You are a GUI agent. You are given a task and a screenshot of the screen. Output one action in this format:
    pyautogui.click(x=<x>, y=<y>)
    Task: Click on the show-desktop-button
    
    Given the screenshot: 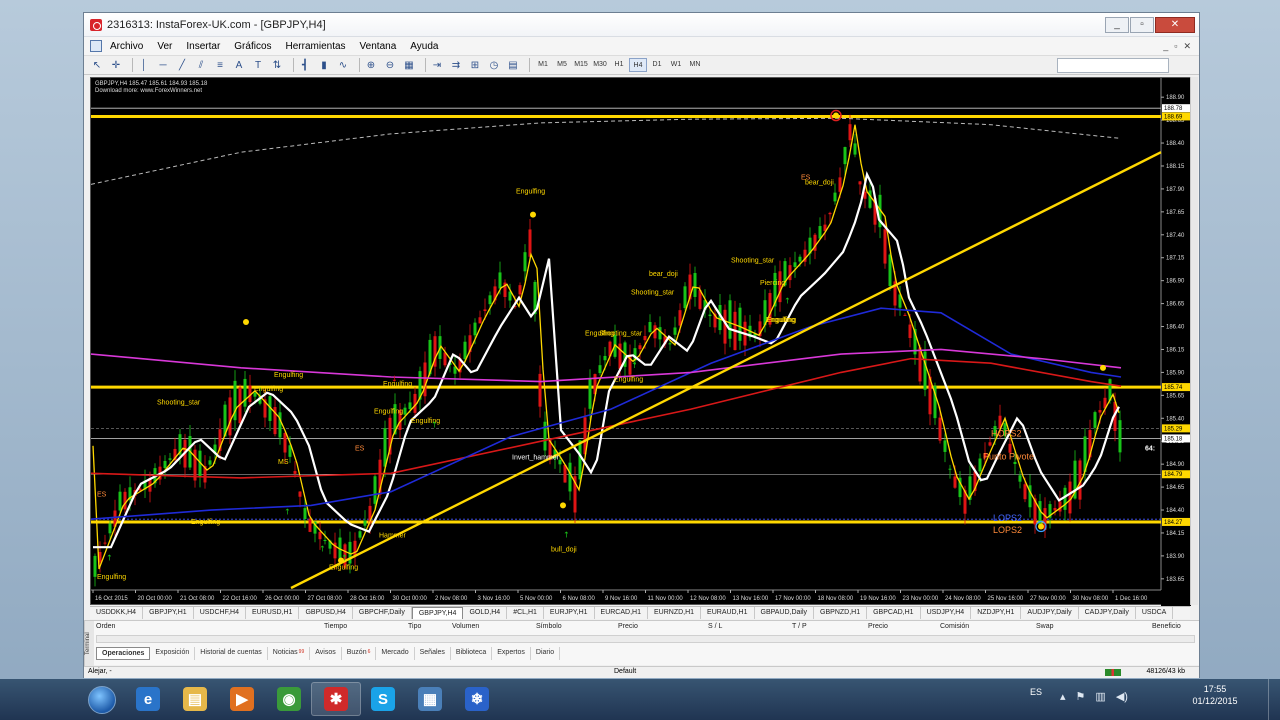 What is the action you would take?
    pyautogui.click(x=1274, y=699)
    